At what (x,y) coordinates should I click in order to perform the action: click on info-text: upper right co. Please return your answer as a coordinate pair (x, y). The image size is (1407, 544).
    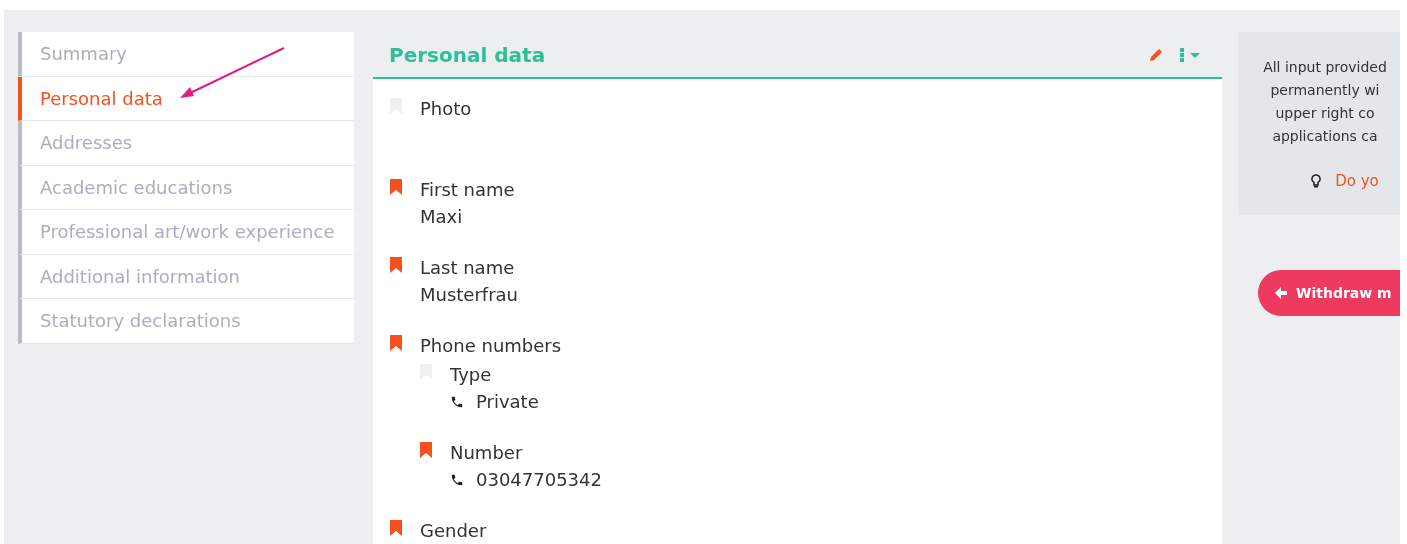
    Looking at the image, I should click on (1325, 113).